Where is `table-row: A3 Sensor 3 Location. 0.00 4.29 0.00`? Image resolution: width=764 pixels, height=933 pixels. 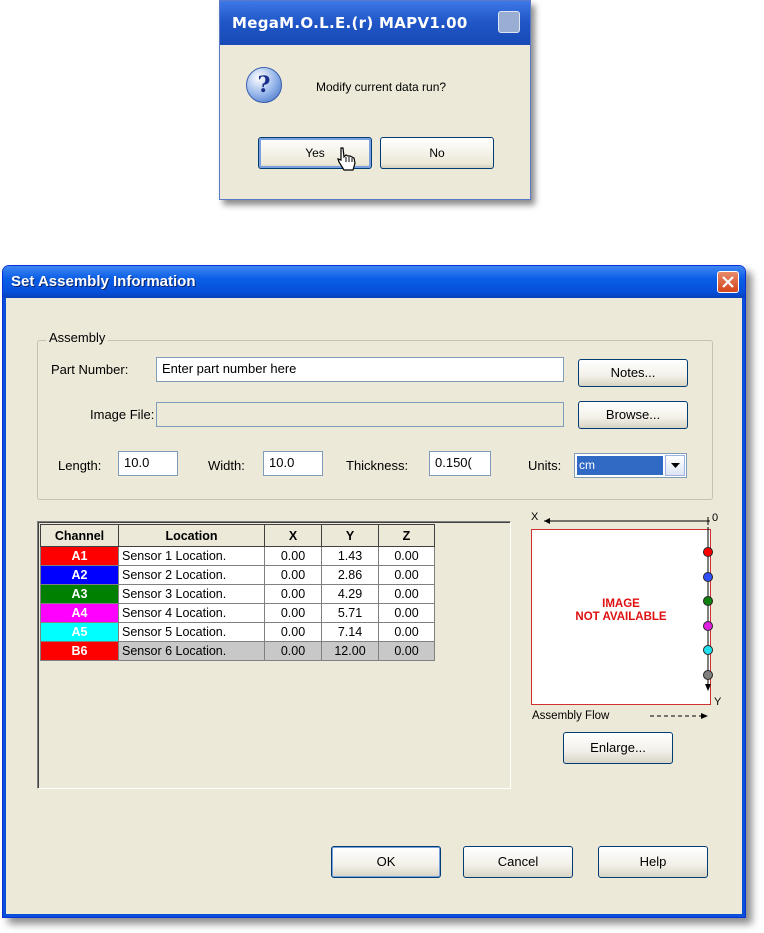
table-row: A3 Sensor 3 Location. 0.00 4.29 0.00 is located at coordinates (237, 594).